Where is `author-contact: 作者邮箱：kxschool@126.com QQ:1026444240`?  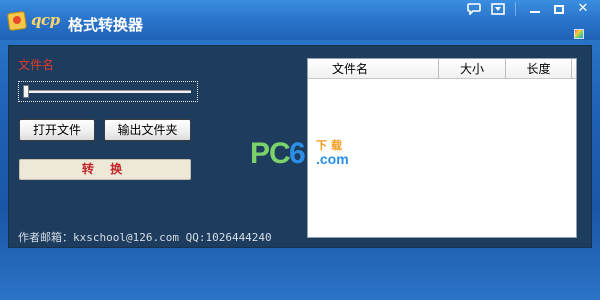 author-contact: 作者邮箱：kxschool@126.com QQ:1026444240 is located at coordinates (145, 237).